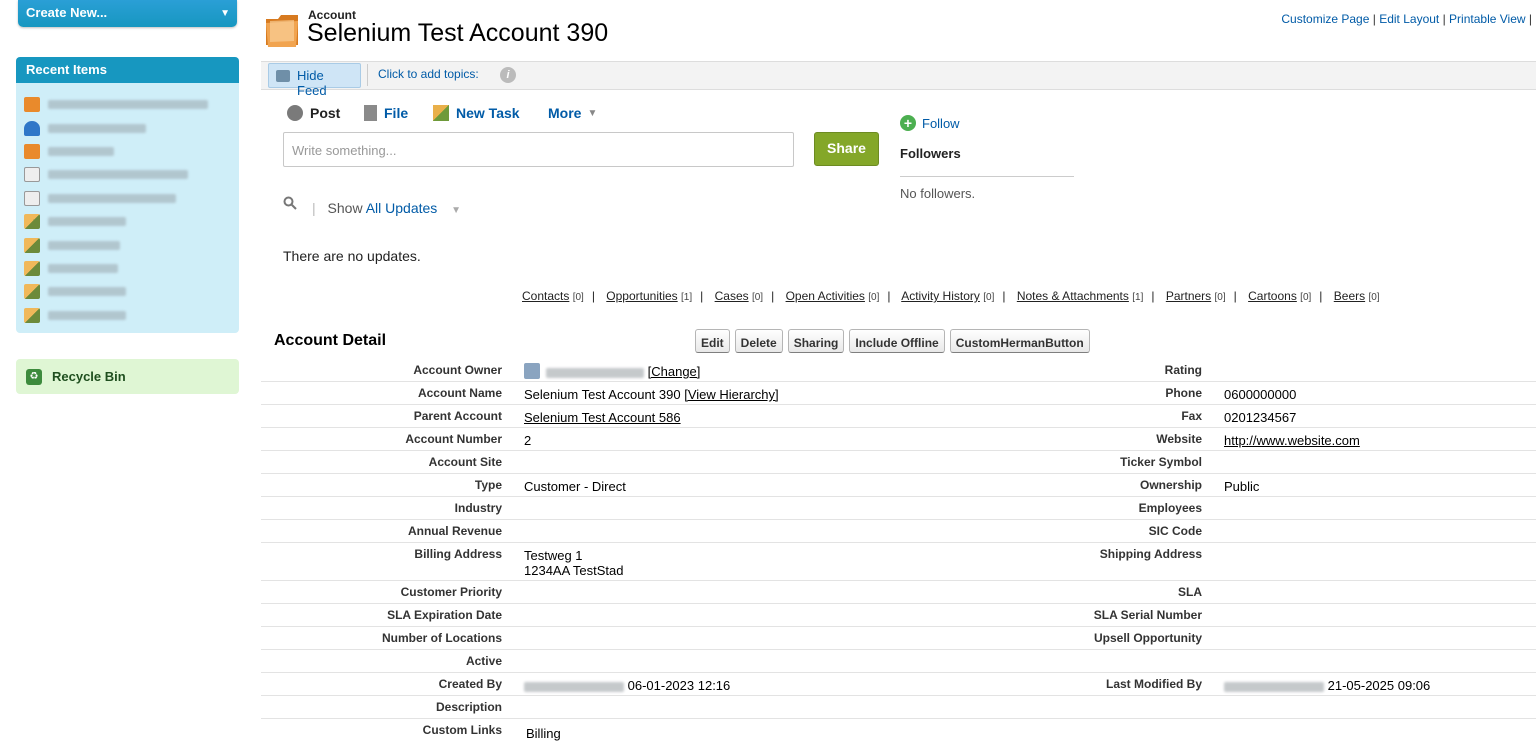 Image resolution: width=1536 pixels, height=742 pixels. I want to click on add-topics-link: Click to add topics:, so click(428, 74).